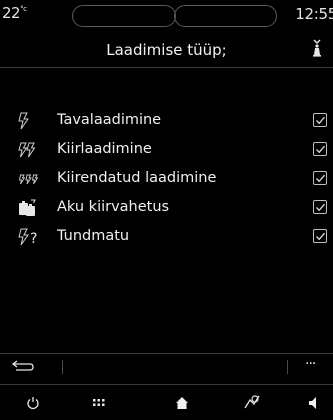 The width and height of the screenshot is (333, 420). I want to click on clock: 12:55, so click(314, 14).